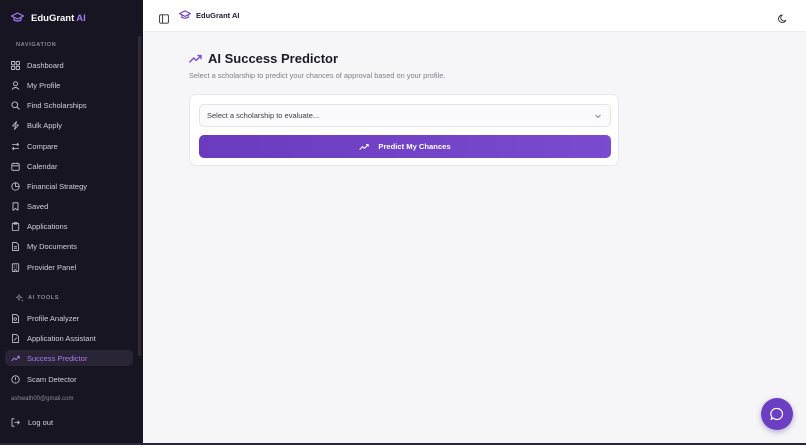  Describe the element at coordinates (15, 186) in the screenshot. I see `pie-icon` at that location.